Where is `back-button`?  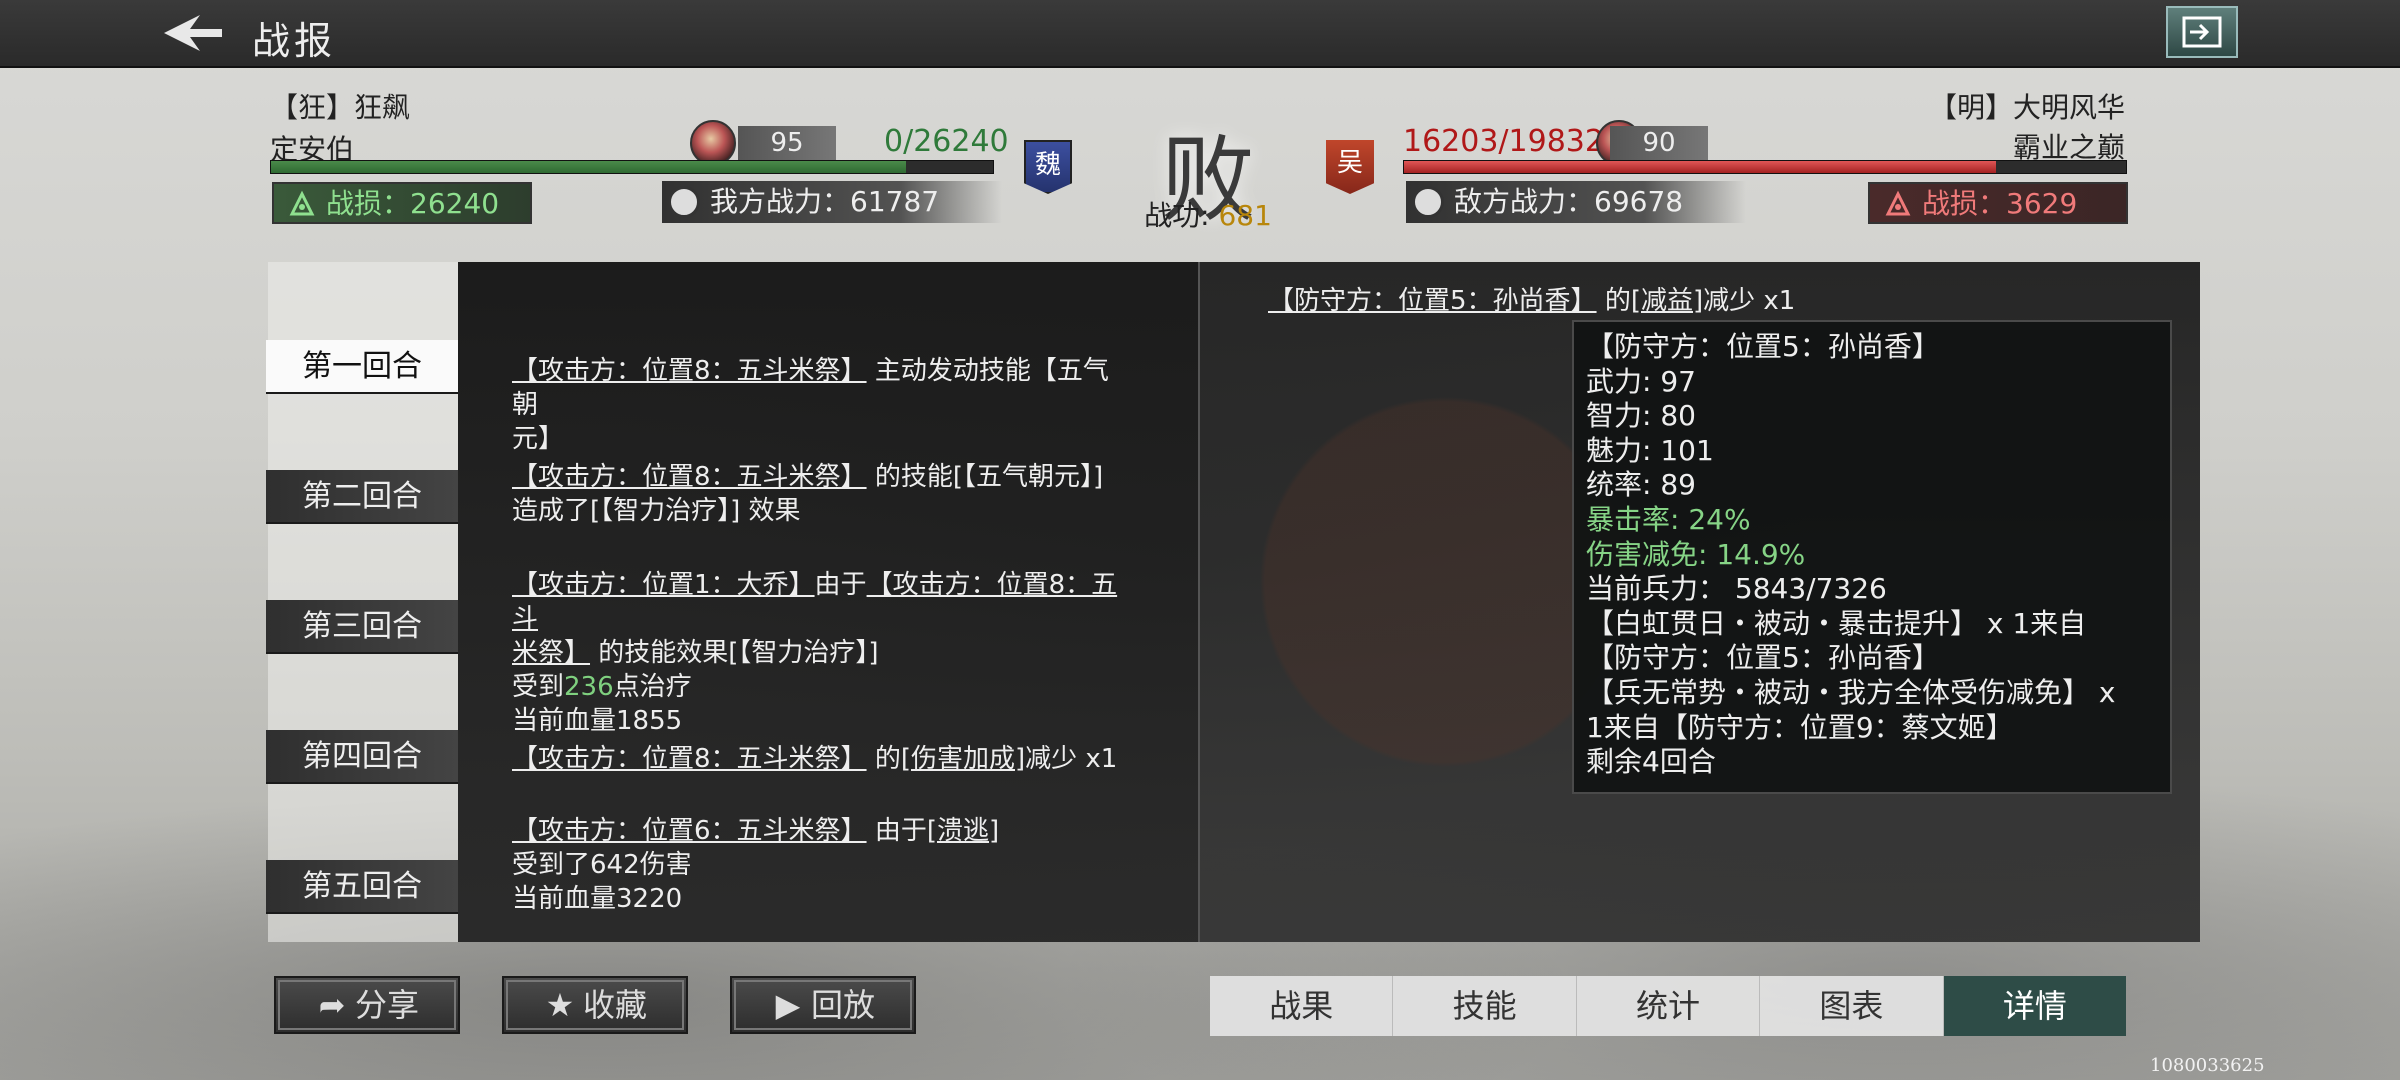 back-button is located at coordinates (192, 33).